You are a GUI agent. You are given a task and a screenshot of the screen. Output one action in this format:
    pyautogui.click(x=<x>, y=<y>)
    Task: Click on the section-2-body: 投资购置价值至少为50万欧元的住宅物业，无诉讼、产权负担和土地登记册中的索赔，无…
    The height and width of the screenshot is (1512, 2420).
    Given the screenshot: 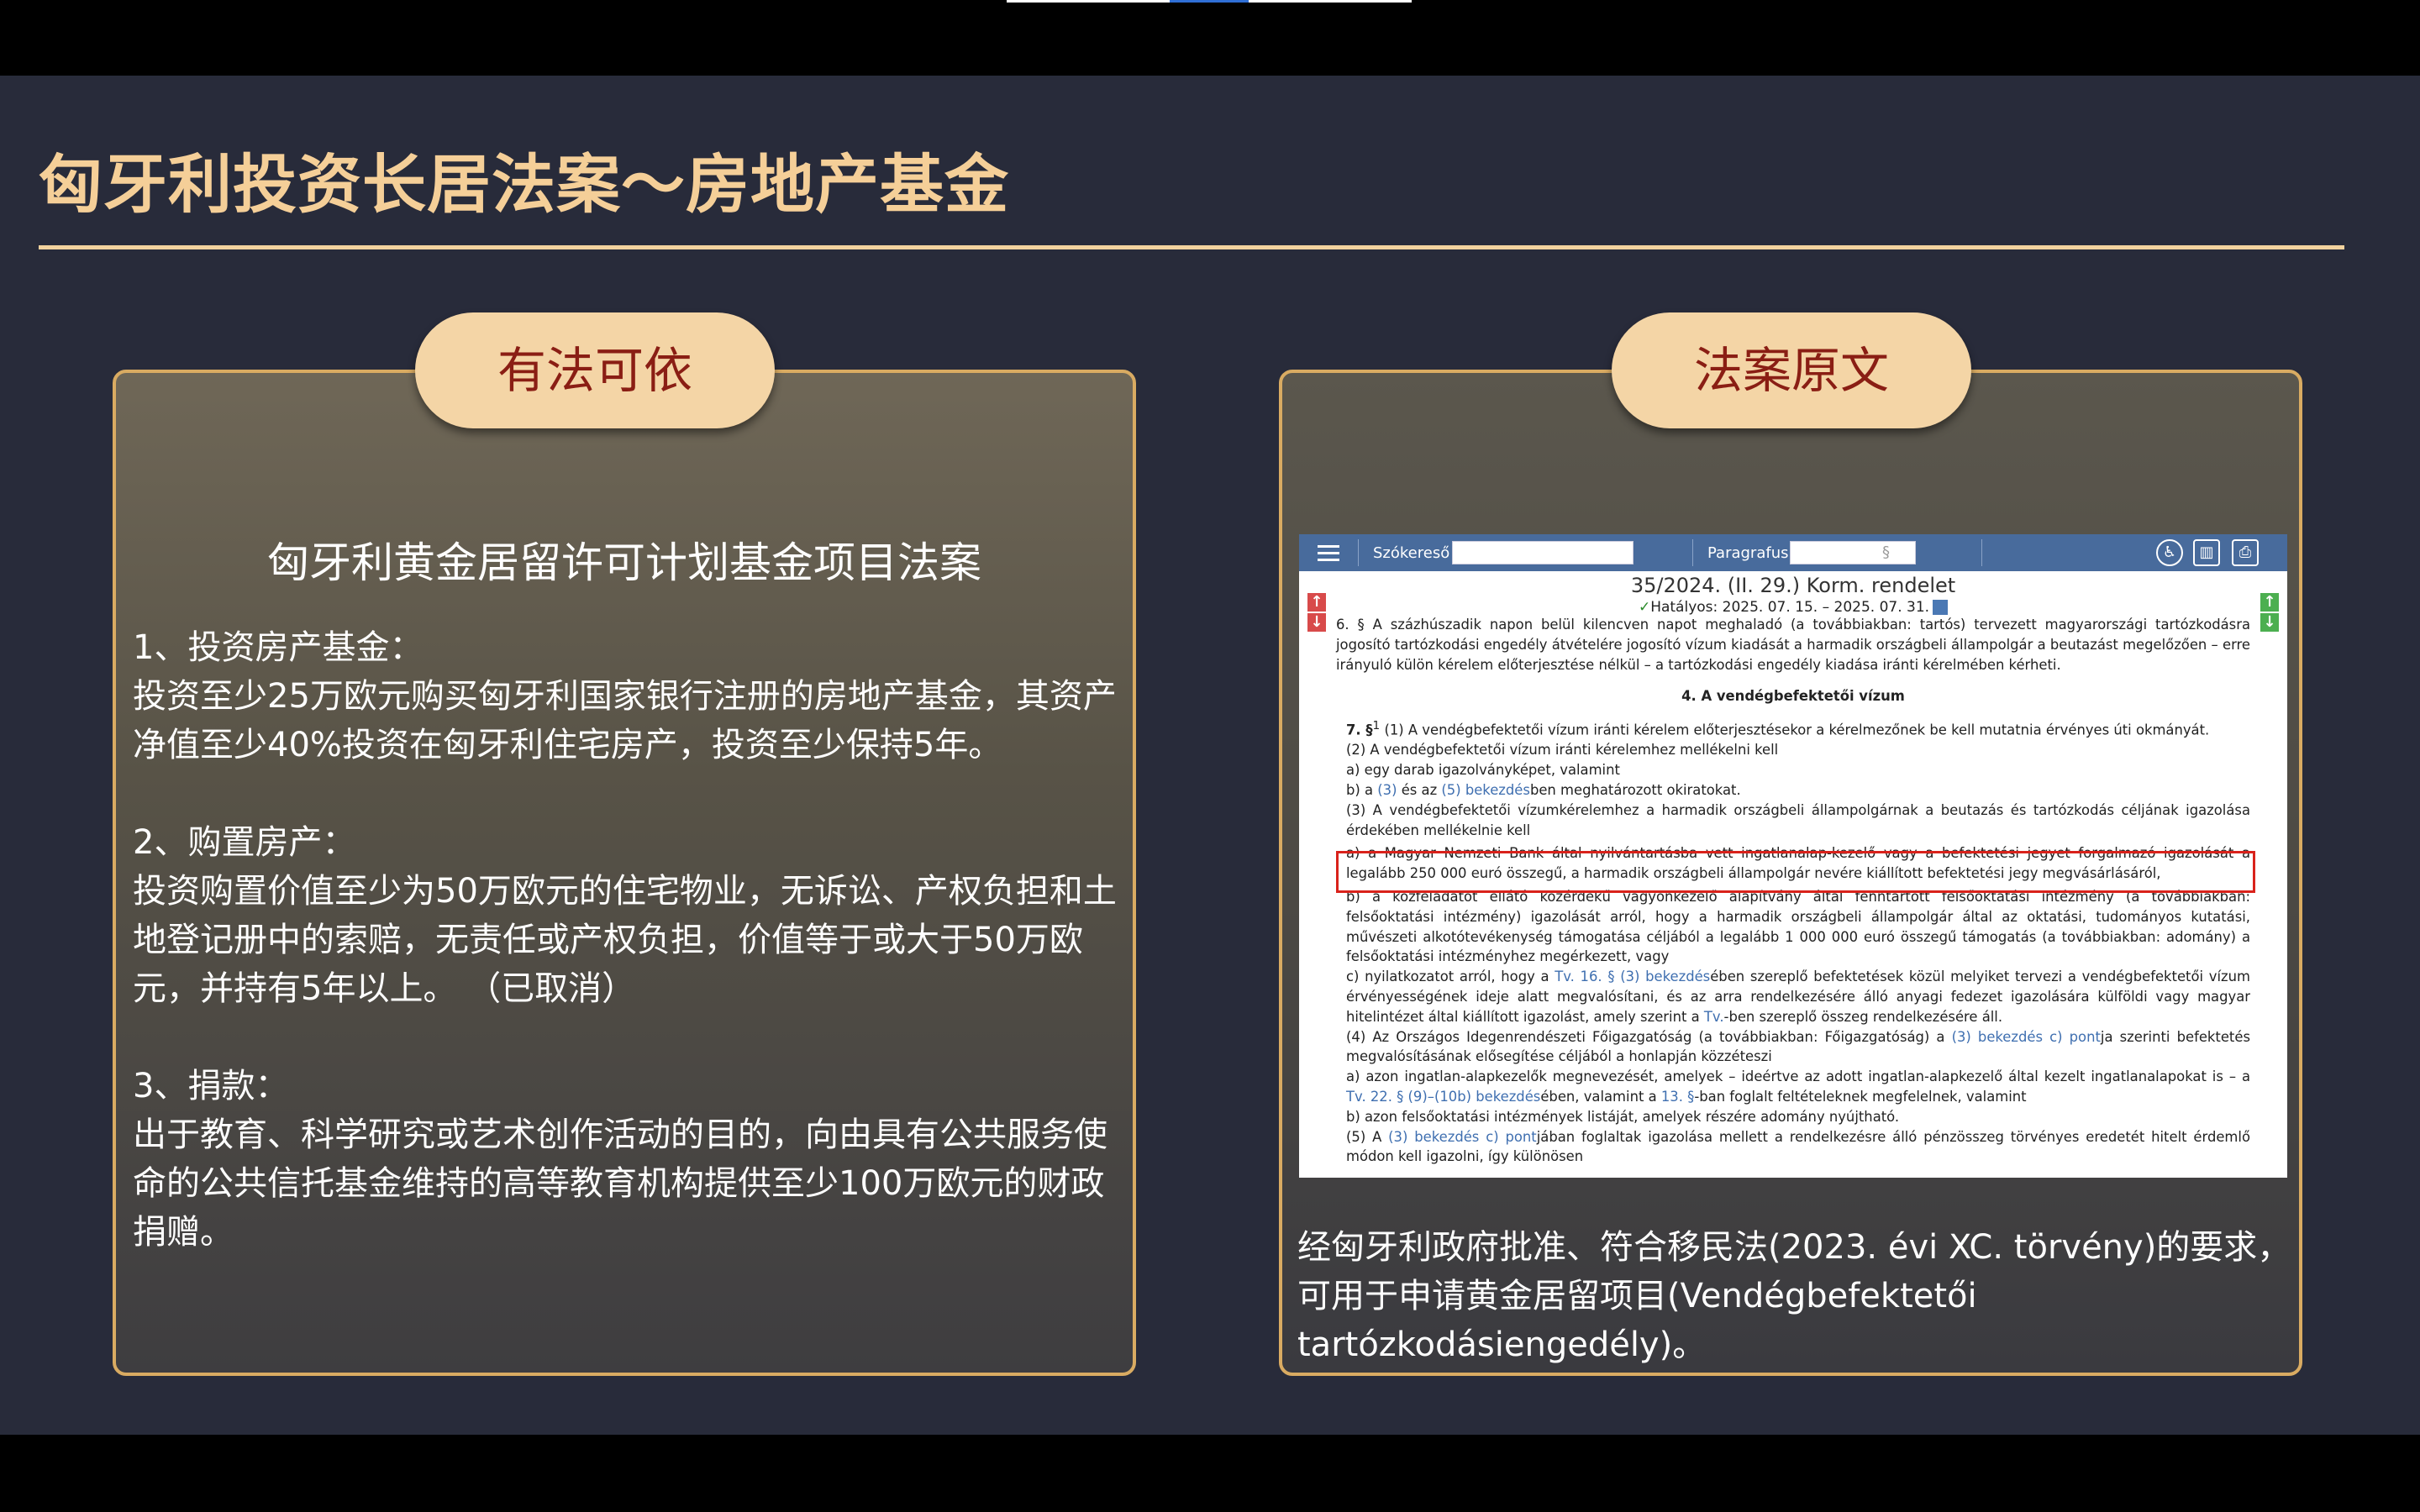 What is the action you would take?
    pyautogui.click(x=625, y=940)
    